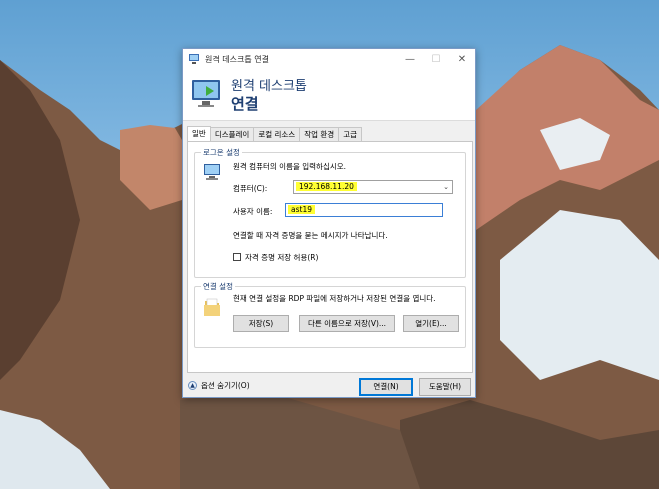  What do you see at coordinates (310, 235) in the screenshot?
I see `credential-note: 연결할 때 자격 증명을 묻는 메시지가 나타납니다.` at bounding box center [310, 235].